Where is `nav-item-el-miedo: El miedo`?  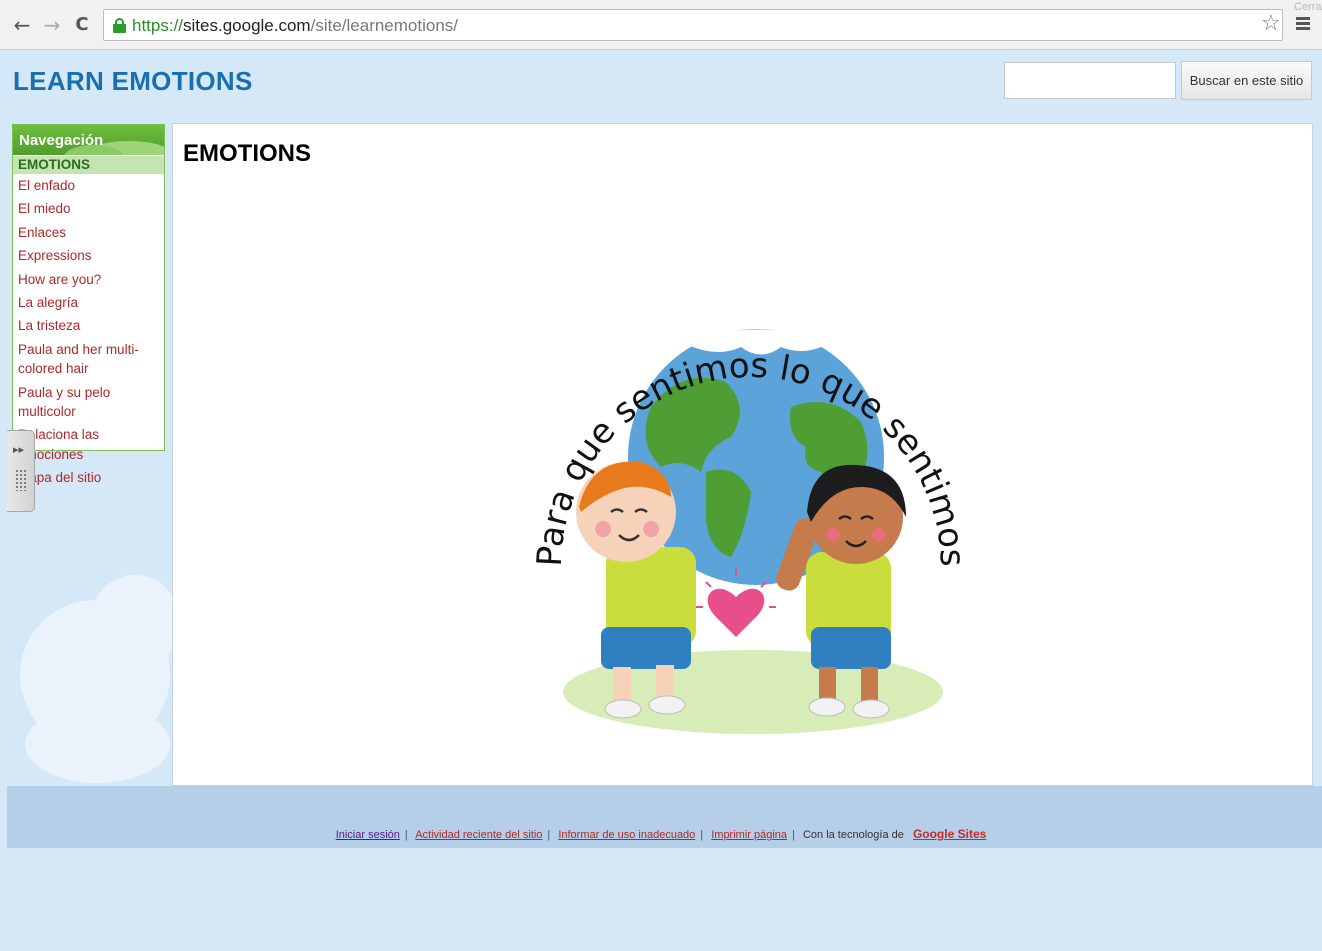
nav-item-el-miedo: El miedo is located at coordinates (88, 208).